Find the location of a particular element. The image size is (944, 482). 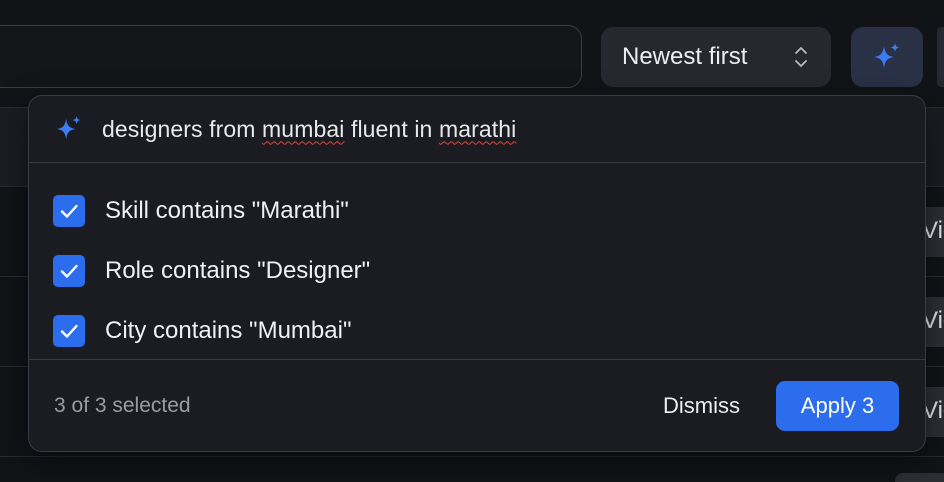

query-text: designers from mumbai fluent in marathi is located at coordinates (309, 128).